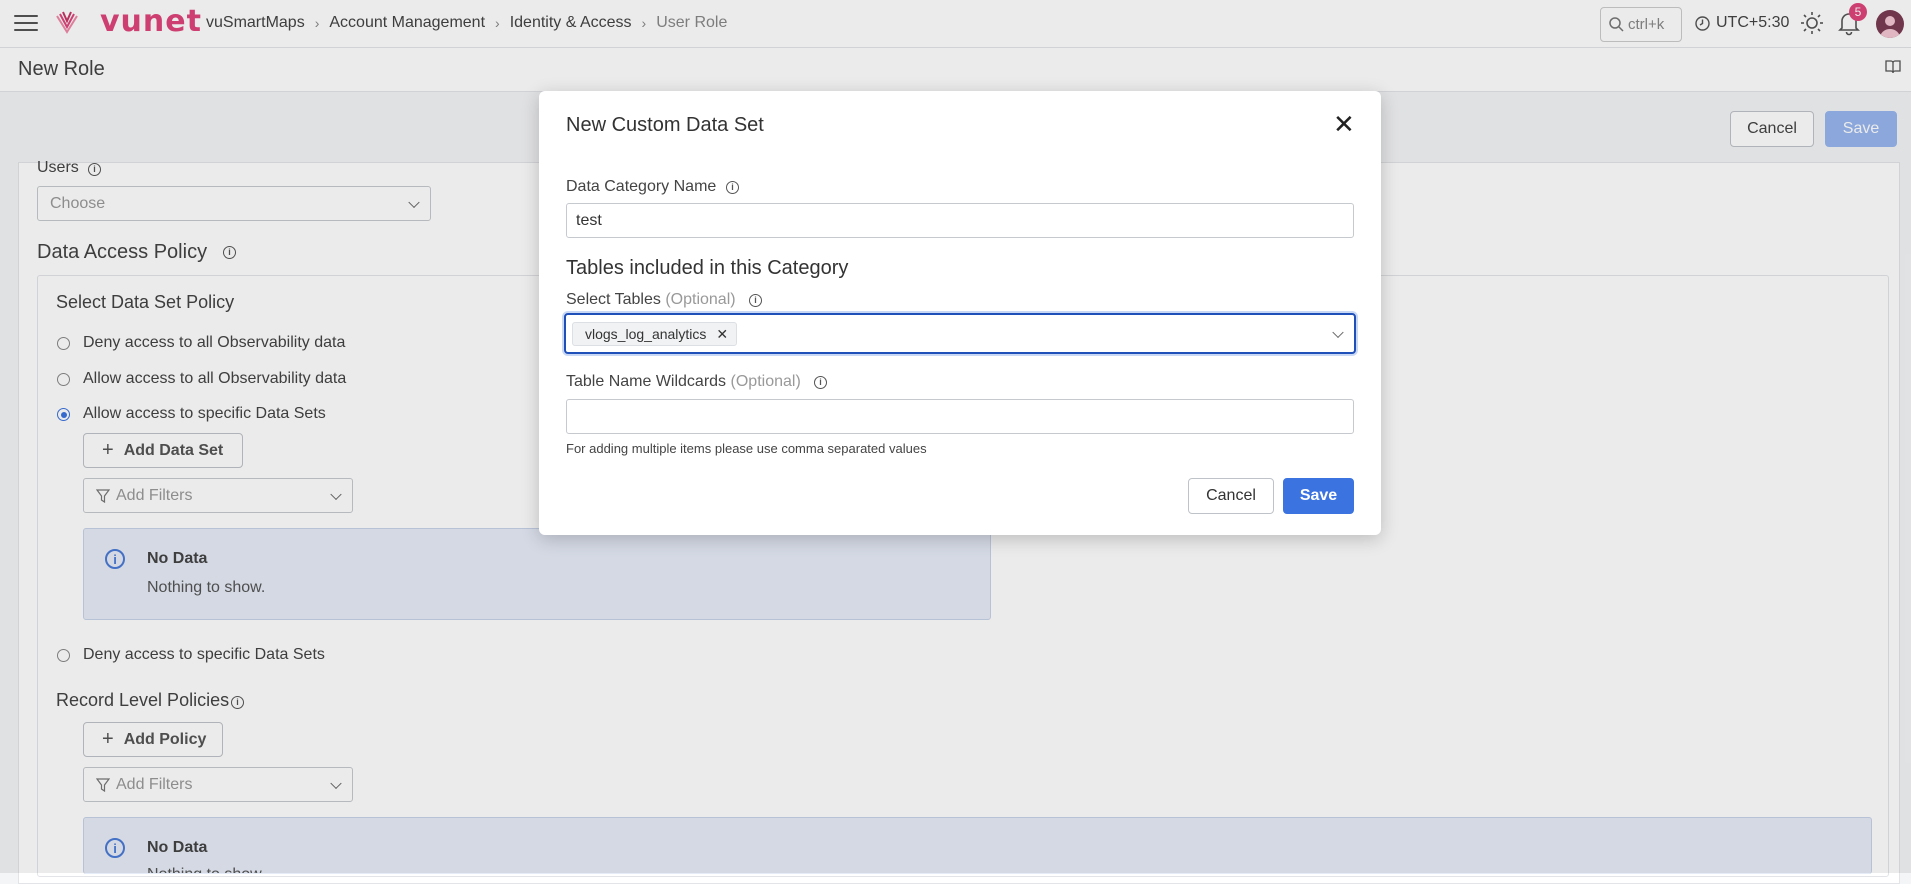  Describe the element at coordinates (613, 299) in the screenshot. I see `select-tables-label-text: Select Tables` at that location.